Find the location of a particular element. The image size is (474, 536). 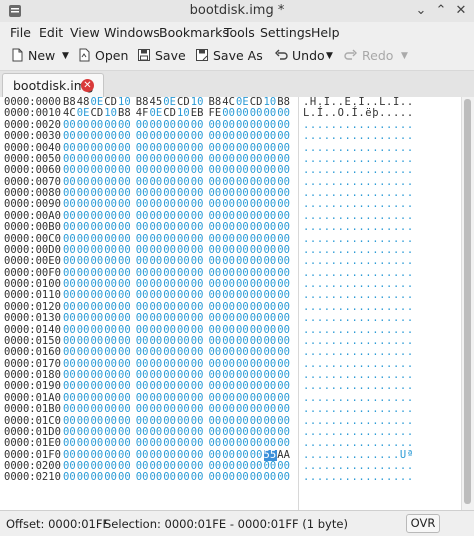

vertical-scrollbar is located at coordinates (467, 303).